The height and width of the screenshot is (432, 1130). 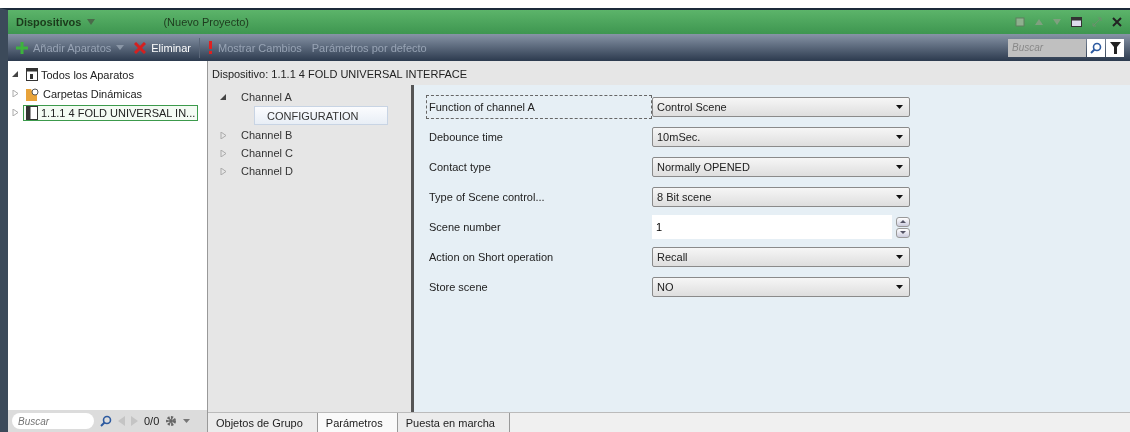 What do you see at coordinates (152, 421) in the screenshot?
I see `result-counter: 0/0` at bounding box center [152, 421].